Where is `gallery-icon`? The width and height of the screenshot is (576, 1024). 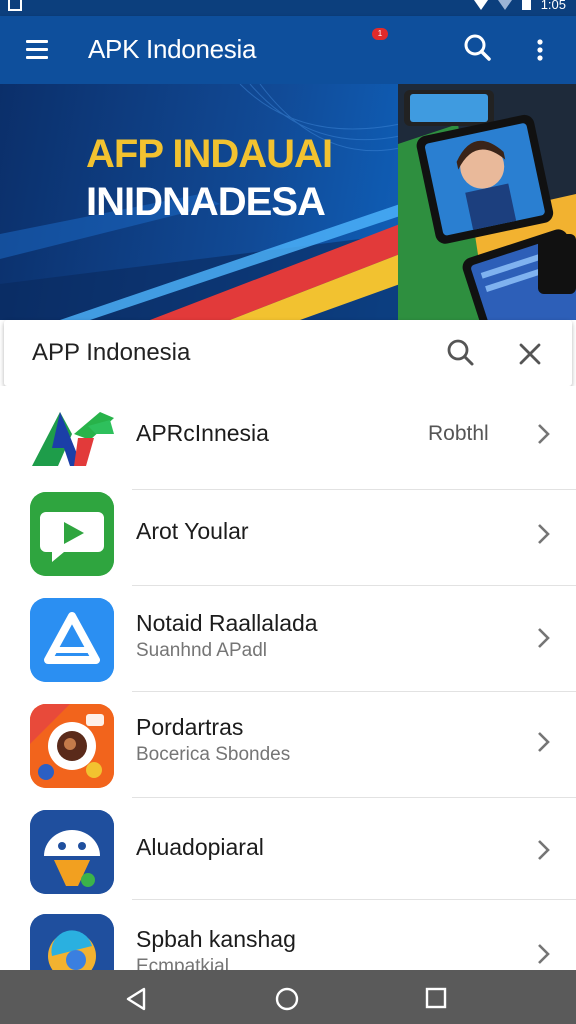 gallery-icon is located at coordinates (15, 5).